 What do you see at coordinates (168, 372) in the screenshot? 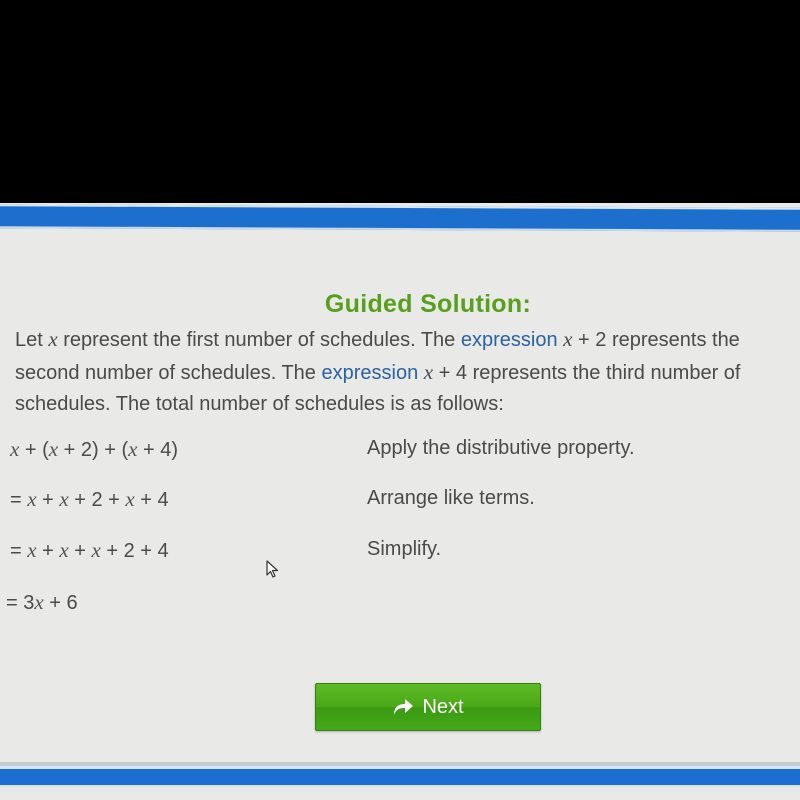
I see `text: second number of schedules. The` at bounding box center [168, 372].